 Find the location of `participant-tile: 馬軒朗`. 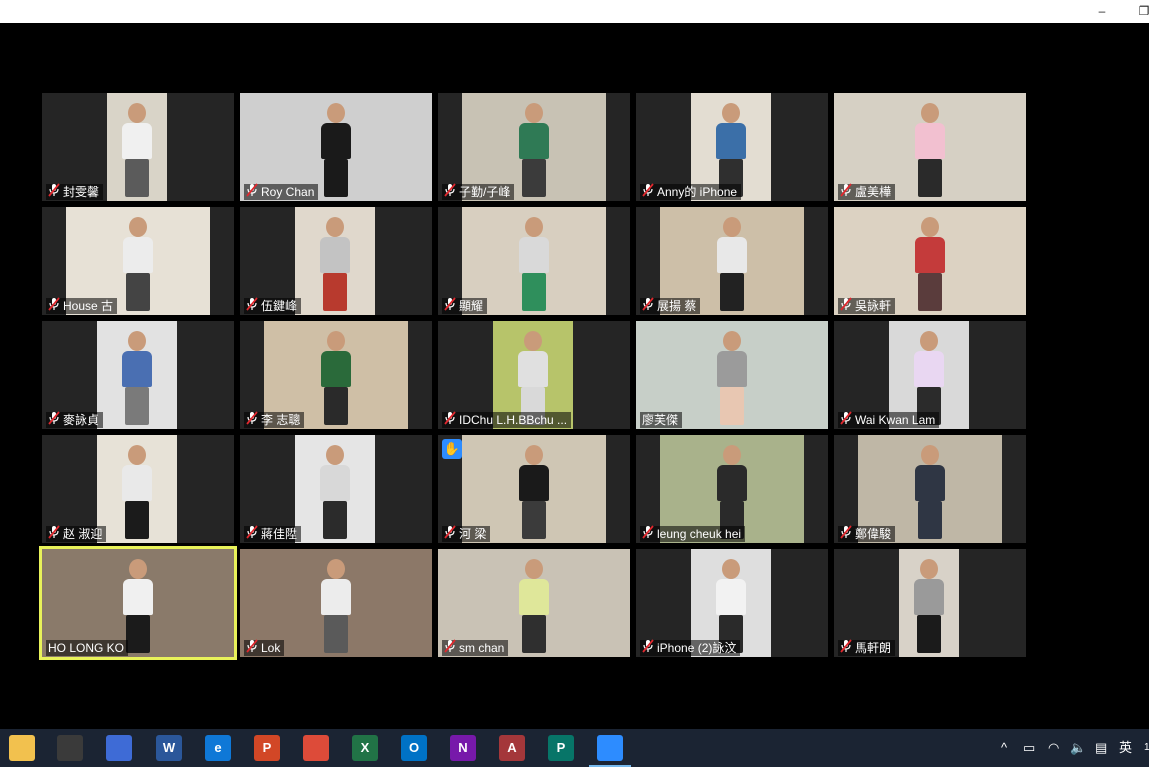

participant-tile: 馬軒朗 is located at coordinates (930, 603).